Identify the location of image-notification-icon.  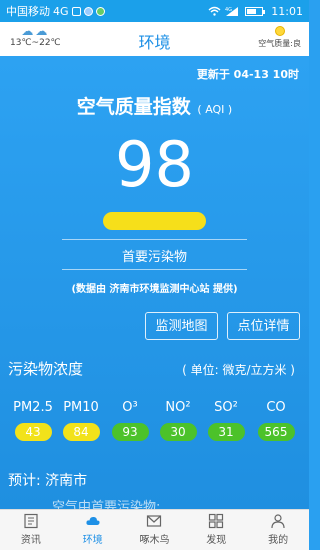
(76, 11).